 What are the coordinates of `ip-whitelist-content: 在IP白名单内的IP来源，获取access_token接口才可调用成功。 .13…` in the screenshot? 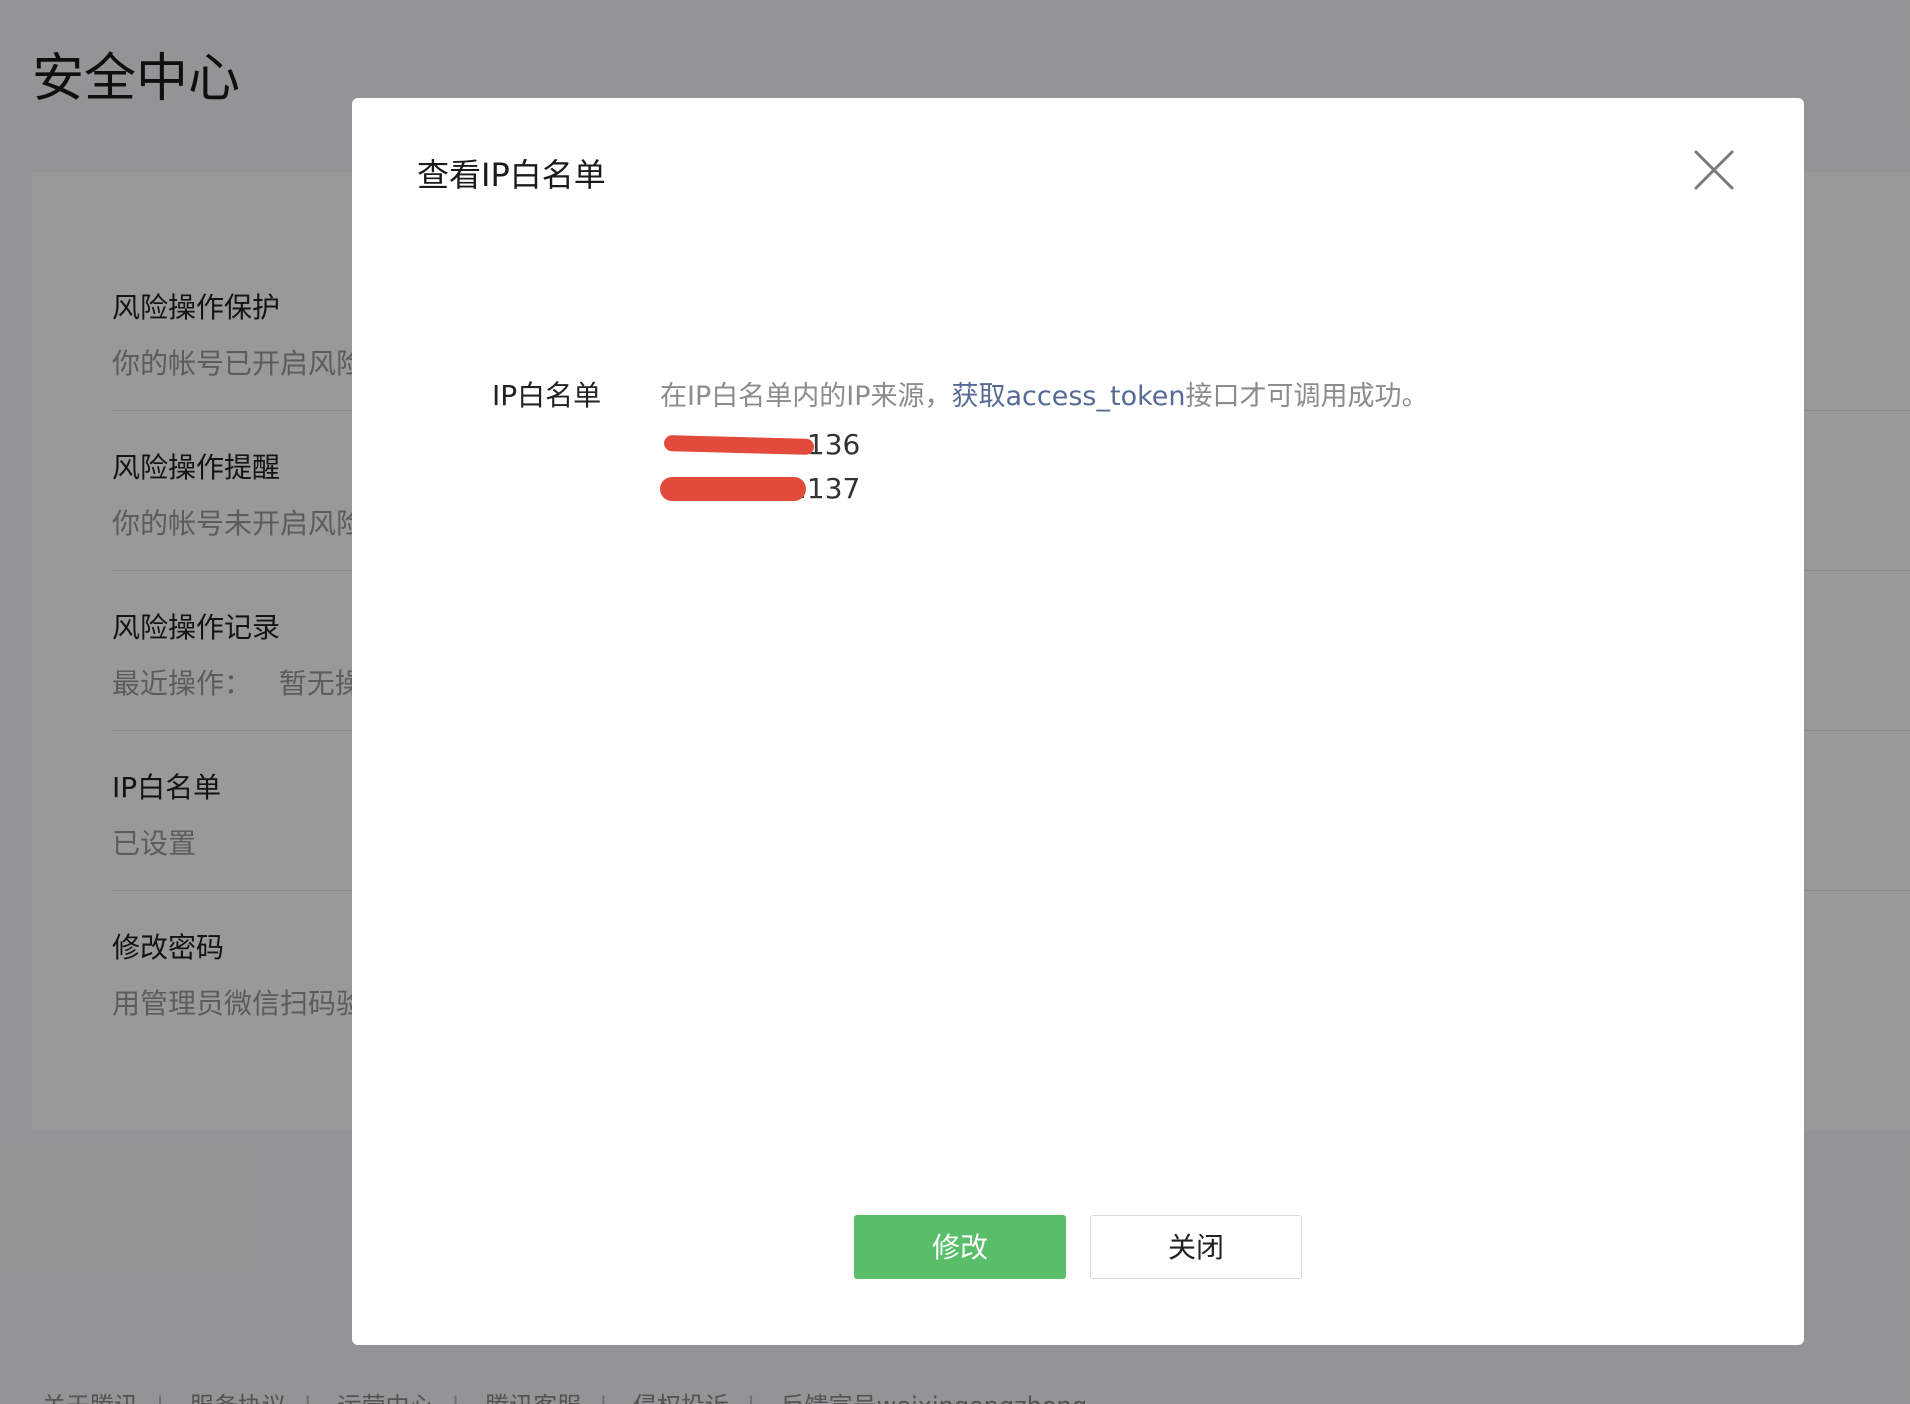 It's located at (1160, 442).